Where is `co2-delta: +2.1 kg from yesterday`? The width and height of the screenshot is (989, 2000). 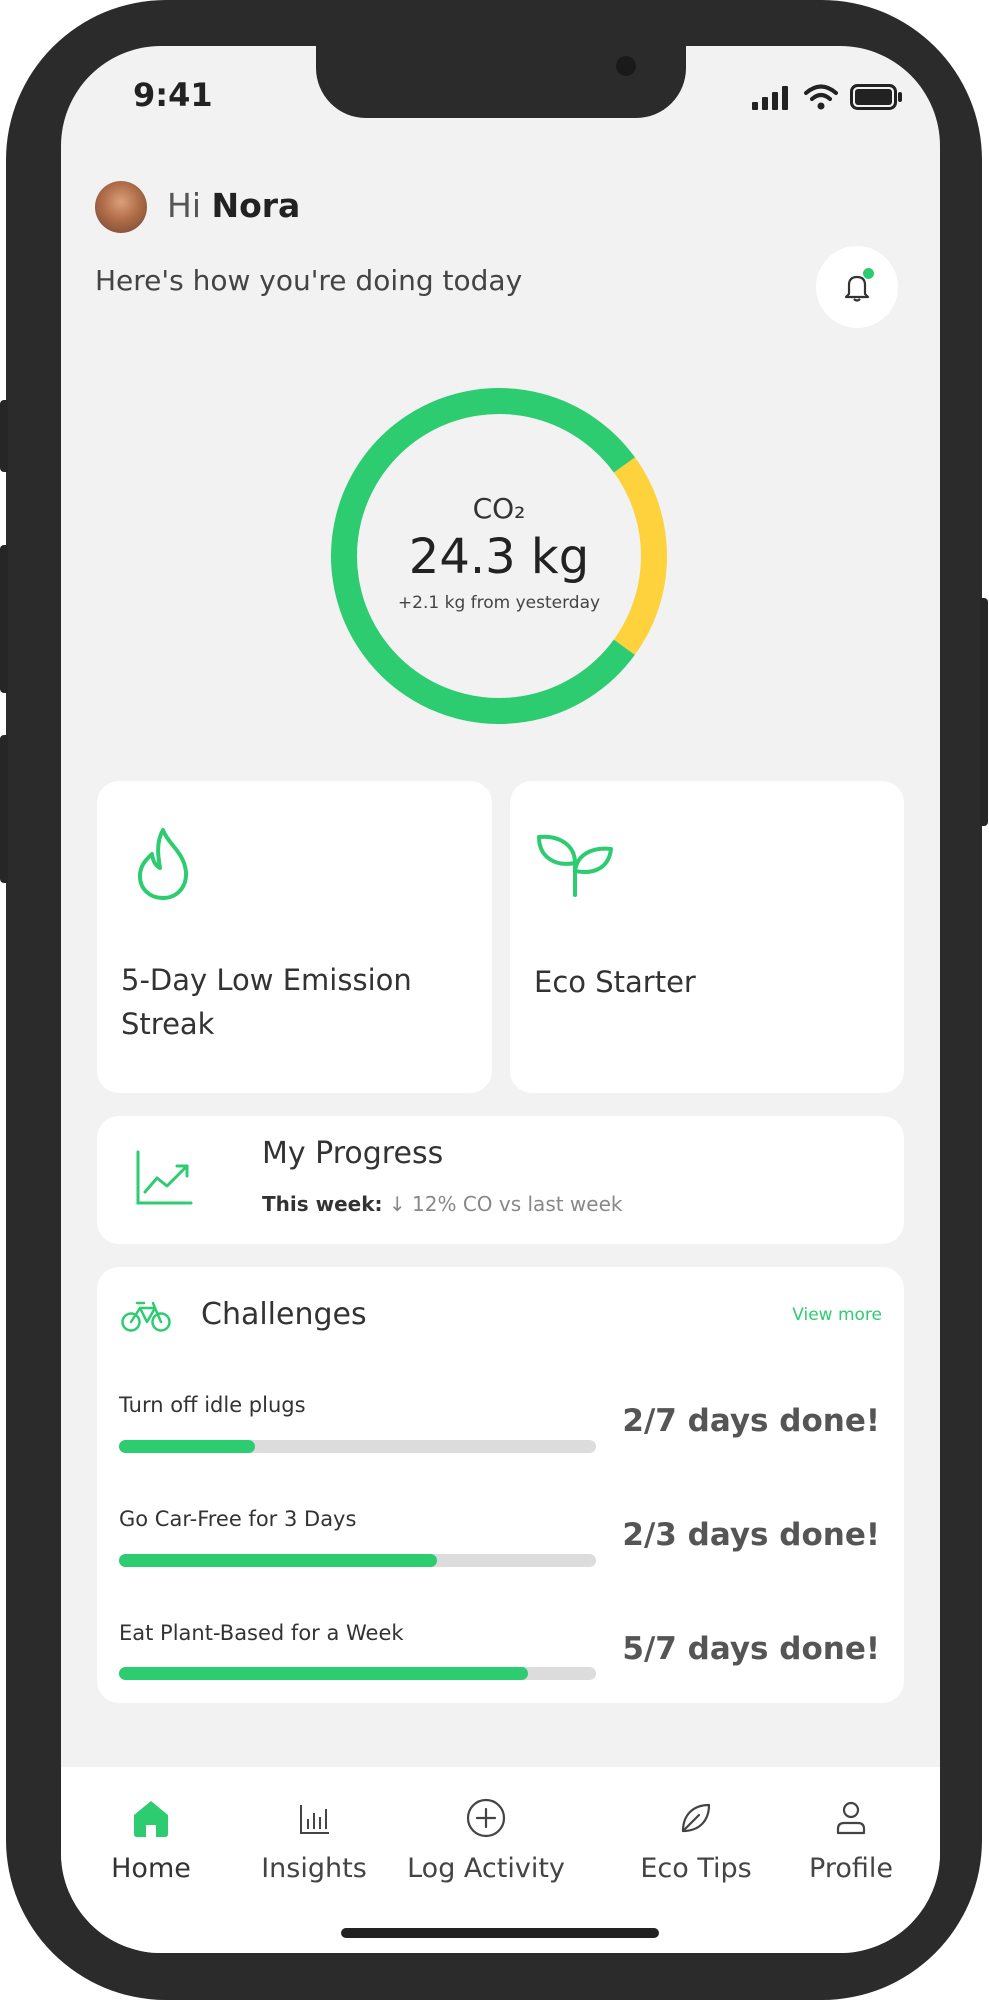 co2-delta: +2.1 kg from yesterday is located at coordinates (499, 602).